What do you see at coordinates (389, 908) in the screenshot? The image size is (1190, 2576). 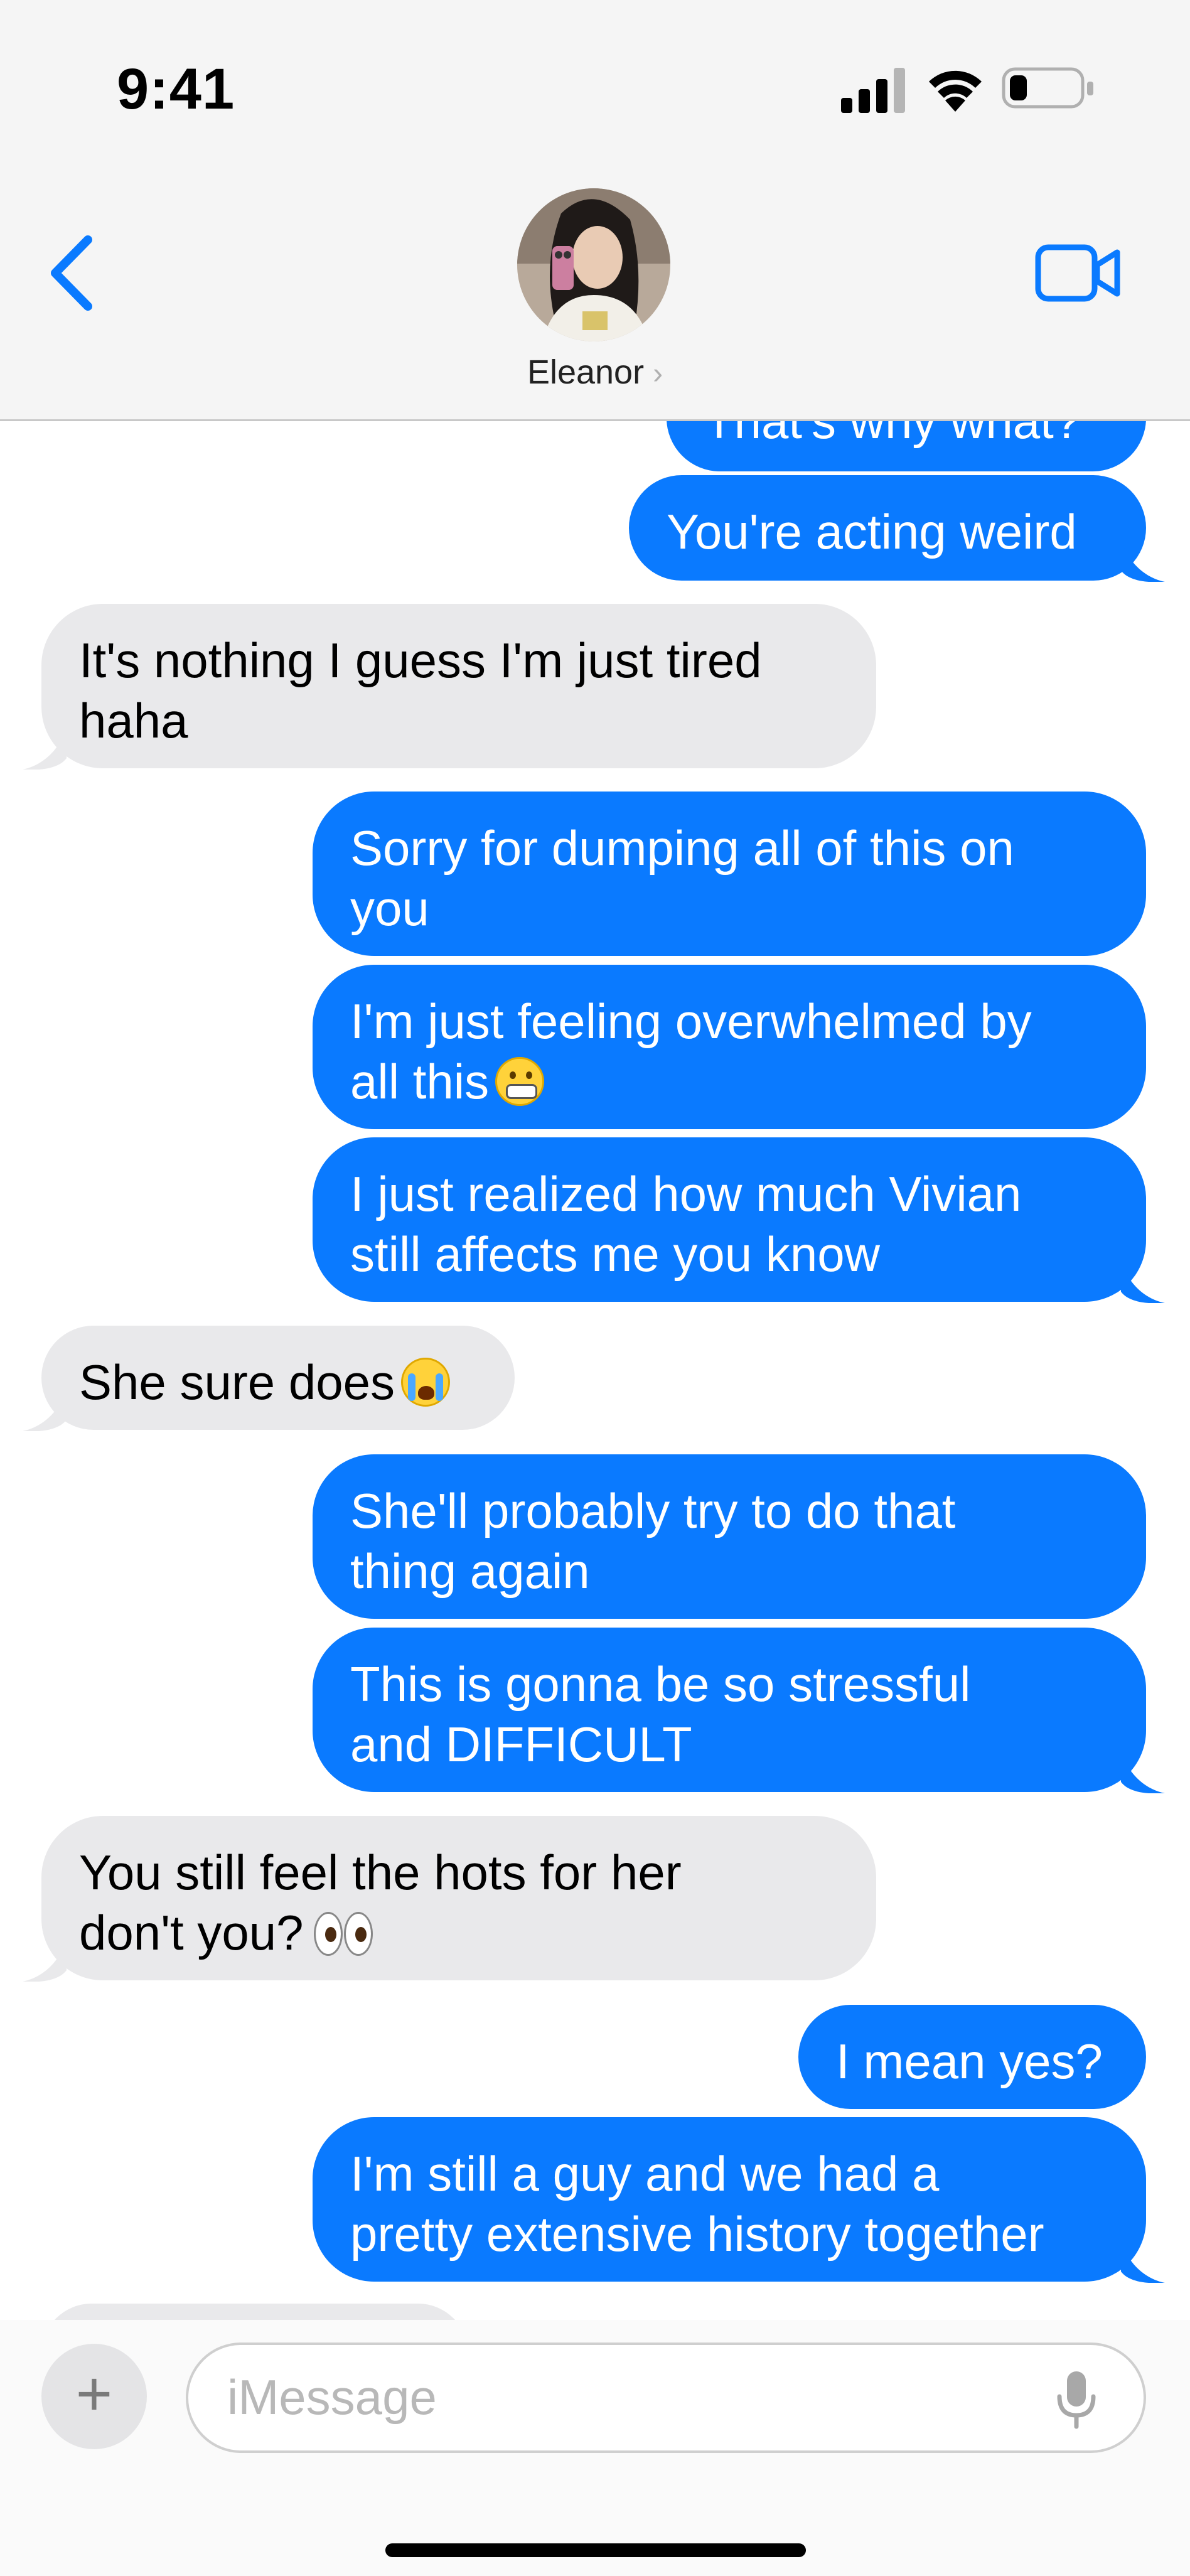 I see `message-text: you` at bounding box center [389, 908].